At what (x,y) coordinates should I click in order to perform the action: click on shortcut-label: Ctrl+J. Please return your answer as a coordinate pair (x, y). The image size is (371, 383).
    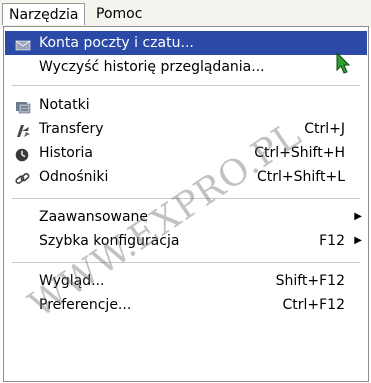
    Looking at the image, I should click on (324, 129).